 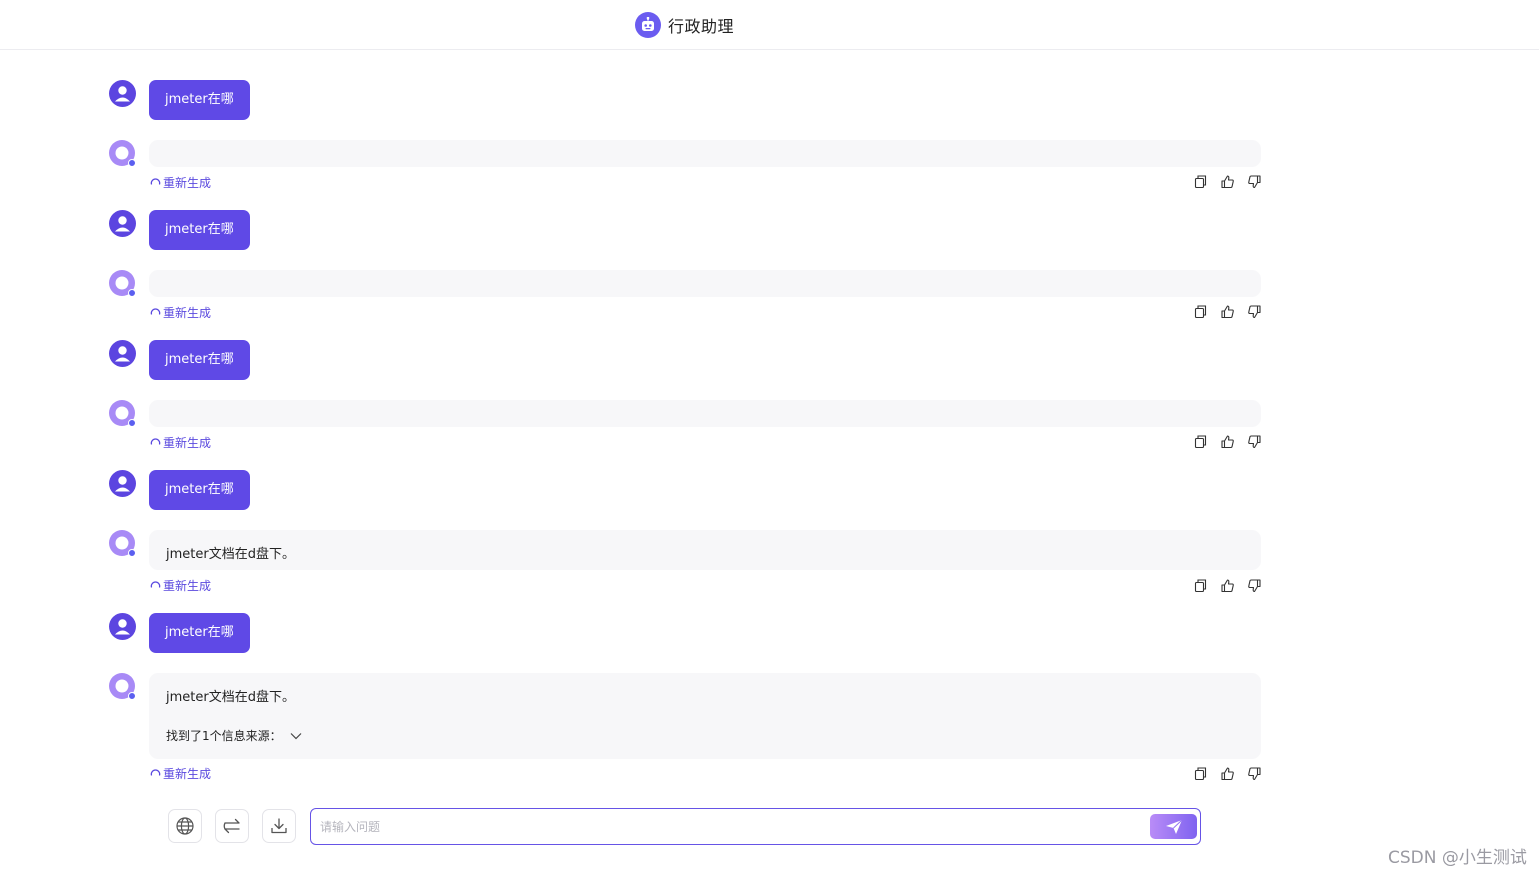 What do you see at coordinates (296, 735) in the screenshot?
I see `chevron-down-icon` at bounding box center [296, 735].